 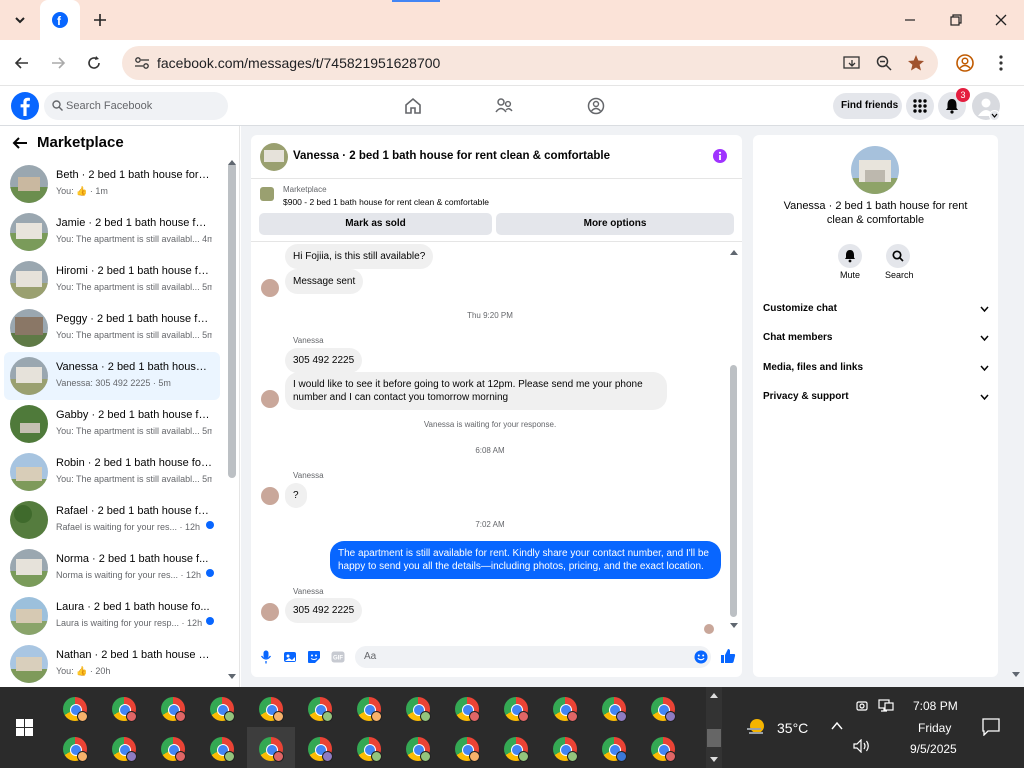 What do you see at coordinates (876, 372) in the screenshot?
I see `media-files-links-row: Media, files and links` at bounding box center [876, 372].